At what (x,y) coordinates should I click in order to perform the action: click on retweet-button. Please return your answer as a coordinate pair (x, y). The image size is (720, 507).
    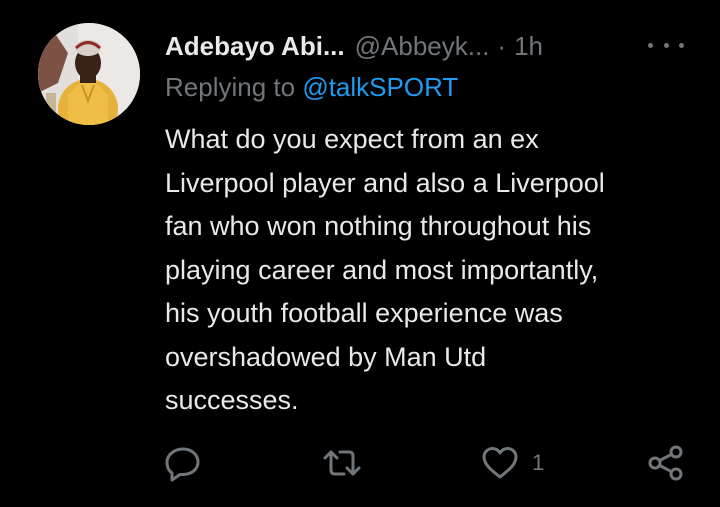
    Looking at the image, I should click on (342, 463).